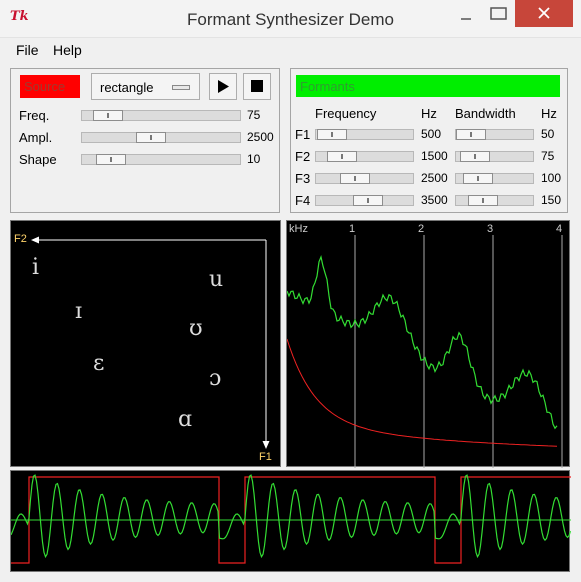 This screenshot has height=582, width=581. Describe the element at coordinates (161, 159) in the screenshot. I see `shape-slider` at that location.